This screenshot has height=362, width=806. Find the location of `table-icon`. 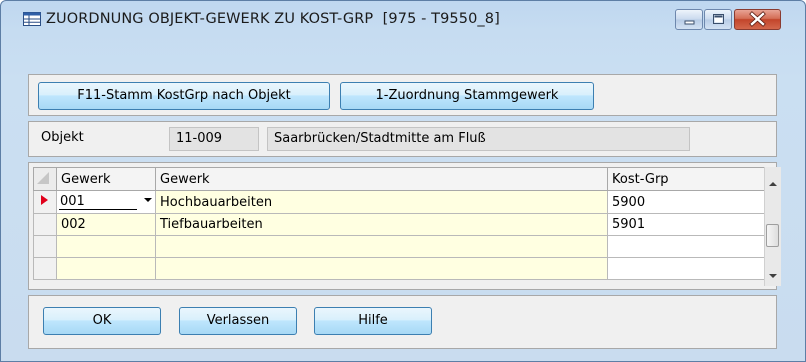

table-icon is located at coordinates (32, 19).